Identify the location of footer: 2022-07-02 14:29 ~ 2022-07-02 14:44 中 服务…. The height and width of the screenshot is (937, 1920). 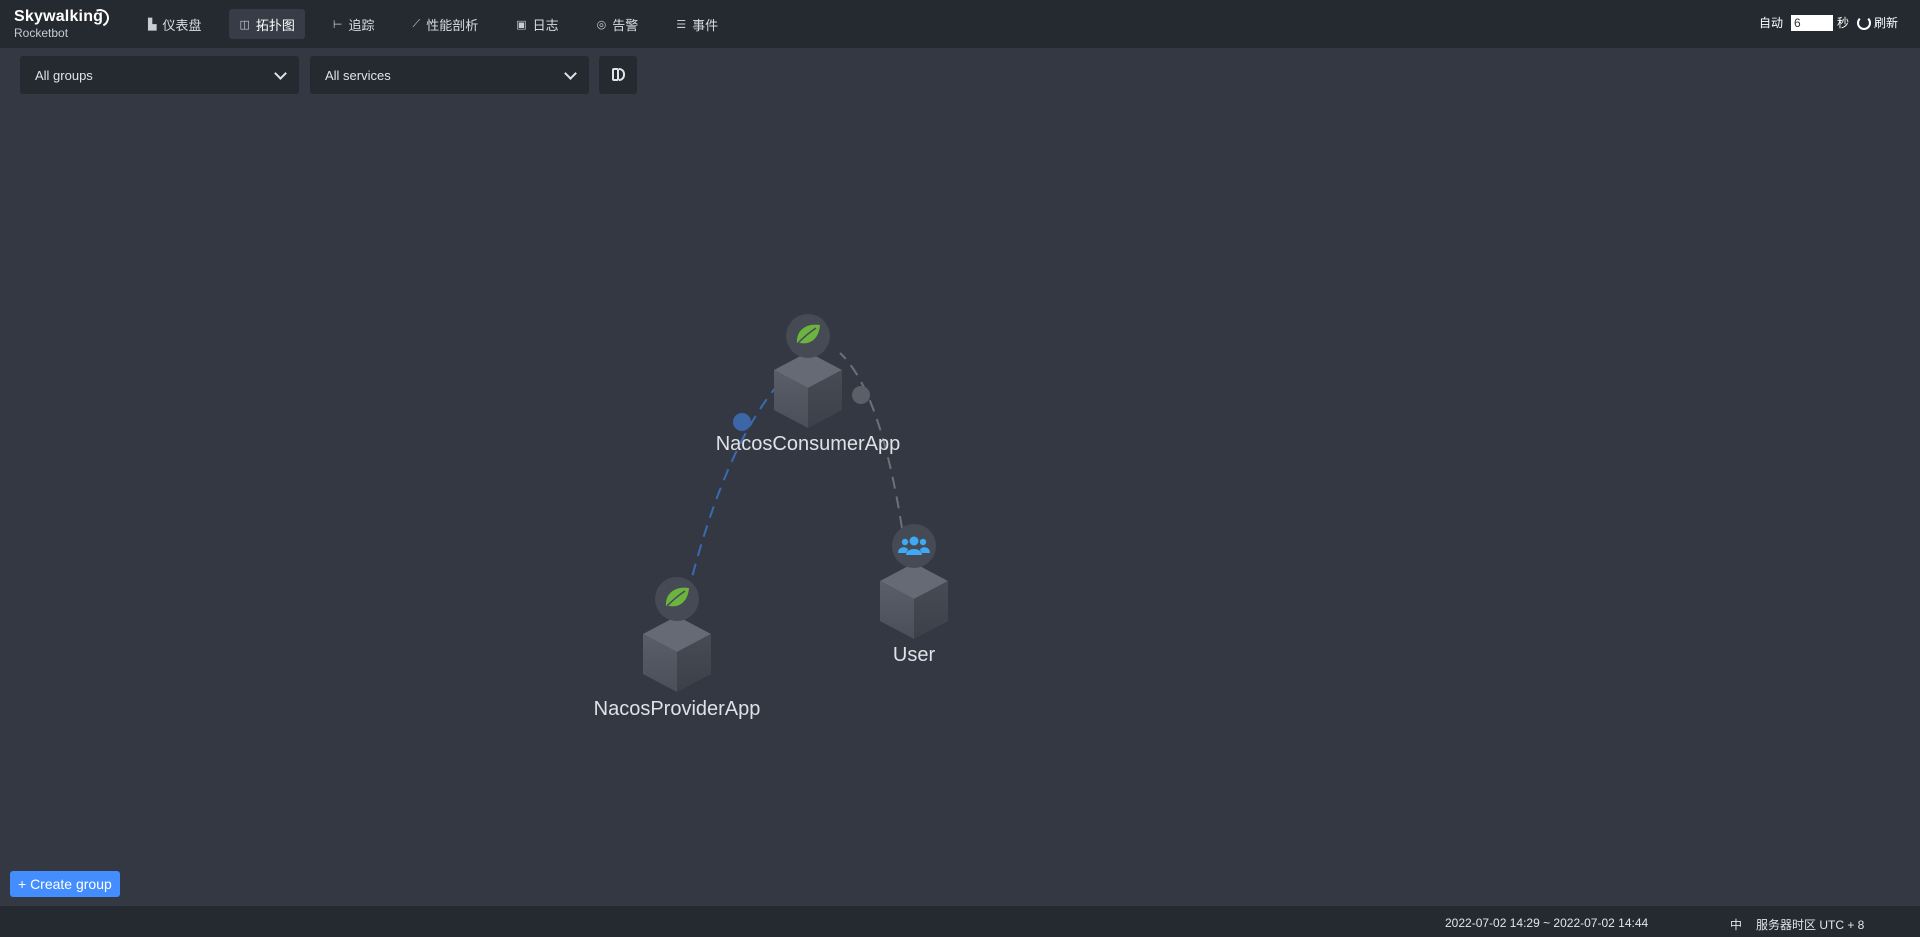
(960, 921).